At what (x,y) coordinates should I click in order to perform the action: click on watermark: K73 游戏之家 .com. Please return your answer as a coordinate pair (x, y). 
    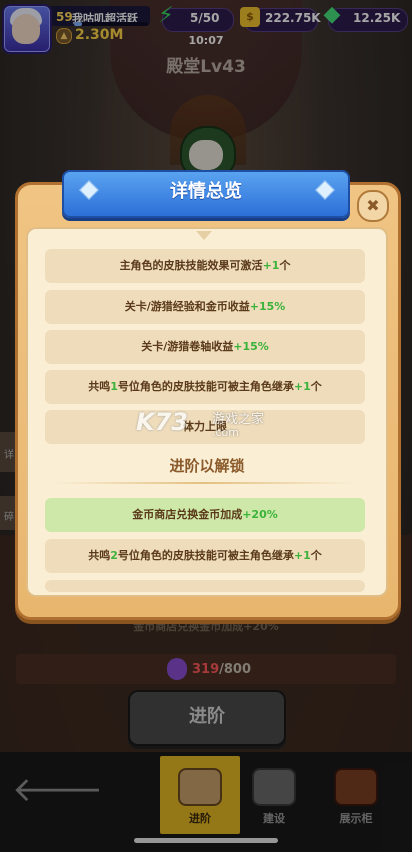
    Looking at the image, I should click on (221, 424).